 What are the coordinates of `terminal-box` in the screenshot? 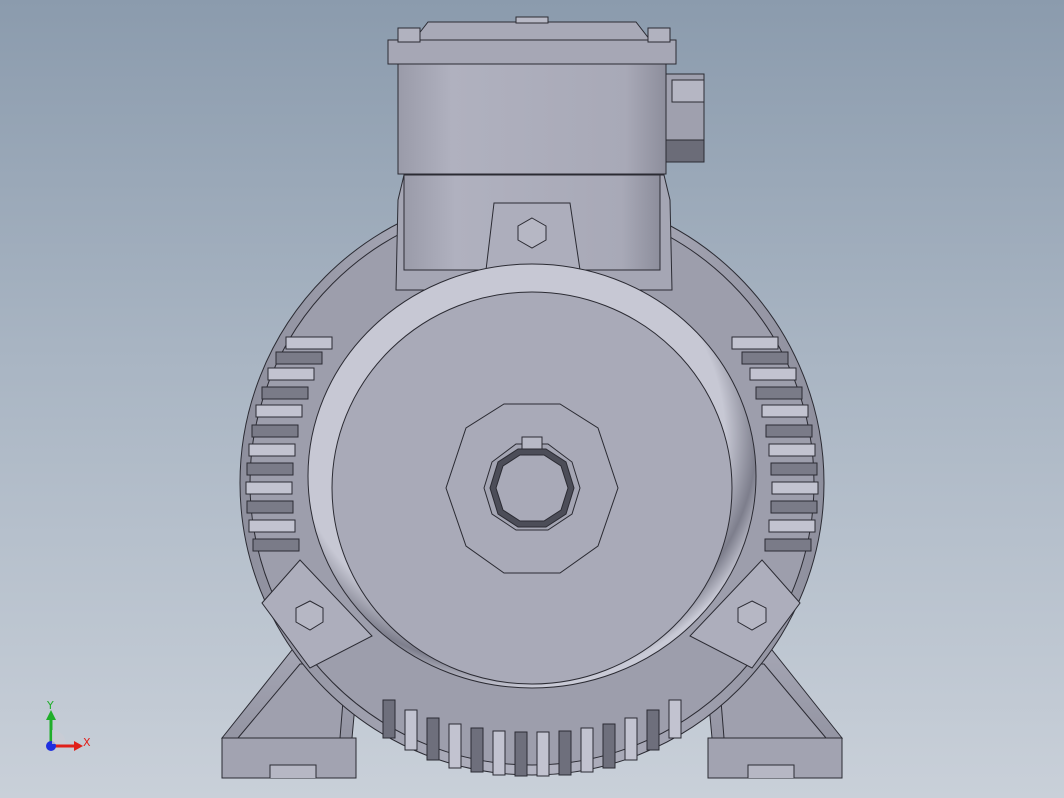 It's located at (532, 95).